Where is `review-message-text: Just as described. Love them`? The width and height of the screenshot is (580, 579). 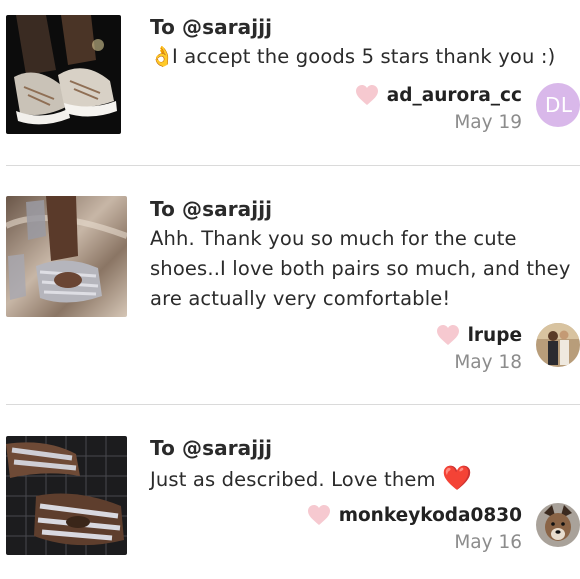
review-message-text: Just as described. Love them is located at coordinates (293, 479).